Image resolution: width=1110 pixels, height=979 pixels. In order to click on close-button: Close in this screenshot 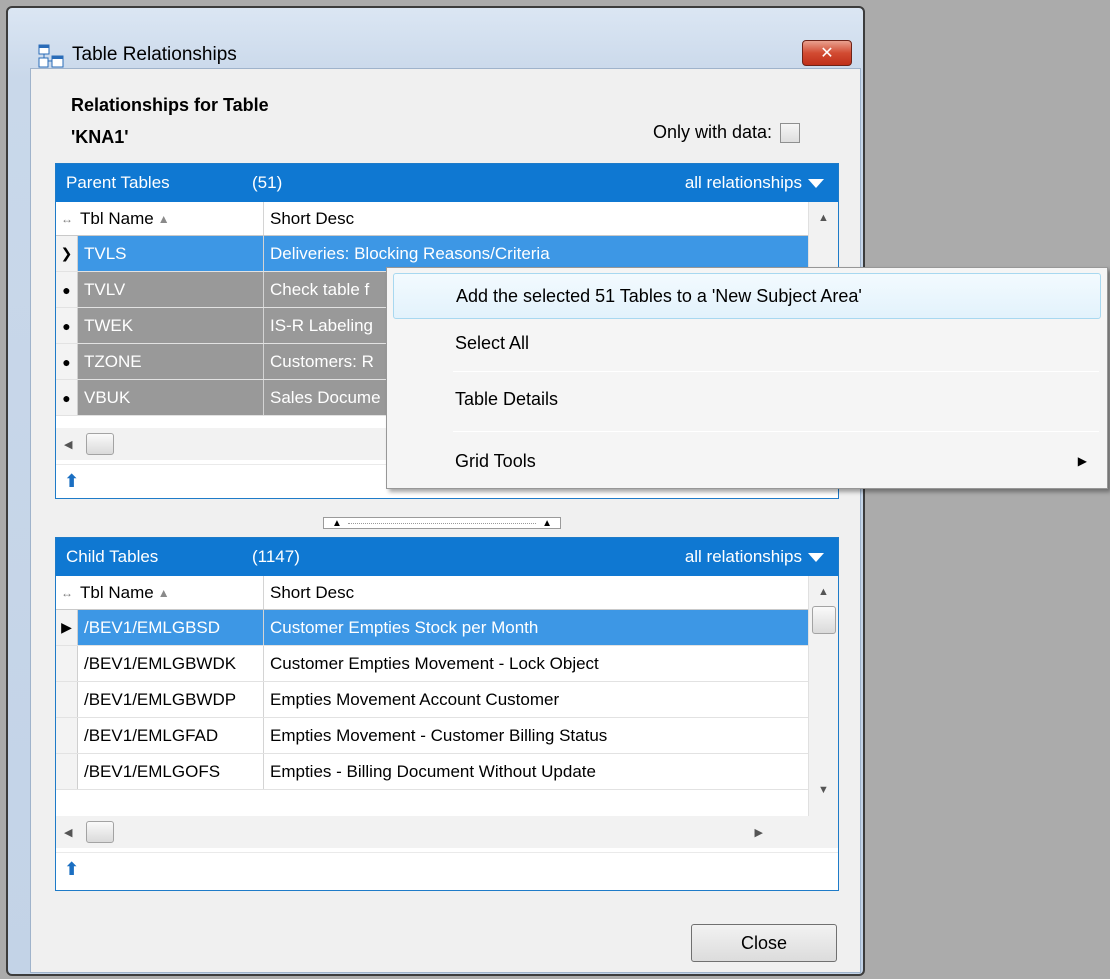, I will do `click(764, 943)`.